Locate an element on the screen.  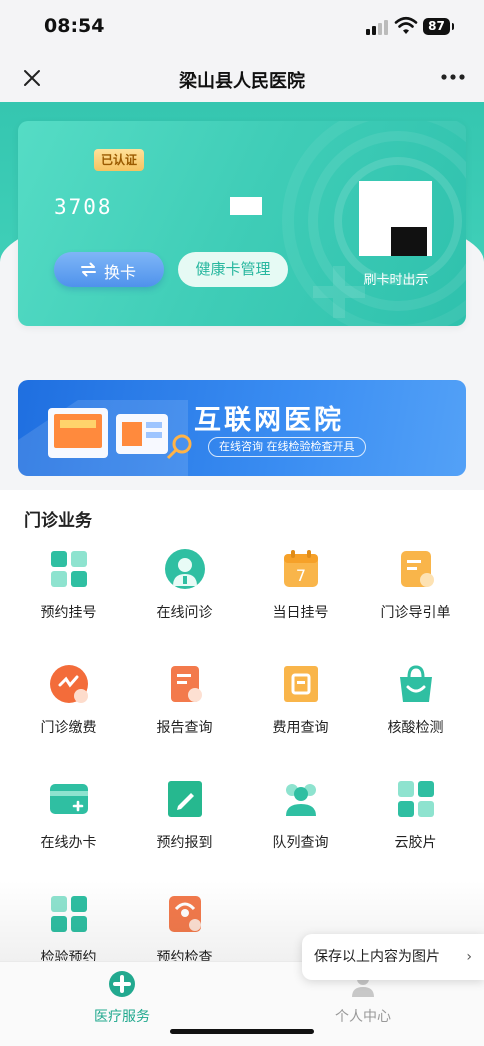
save-as-image-label: 保存以上内容为图片 is located at coordinates (377, 957).